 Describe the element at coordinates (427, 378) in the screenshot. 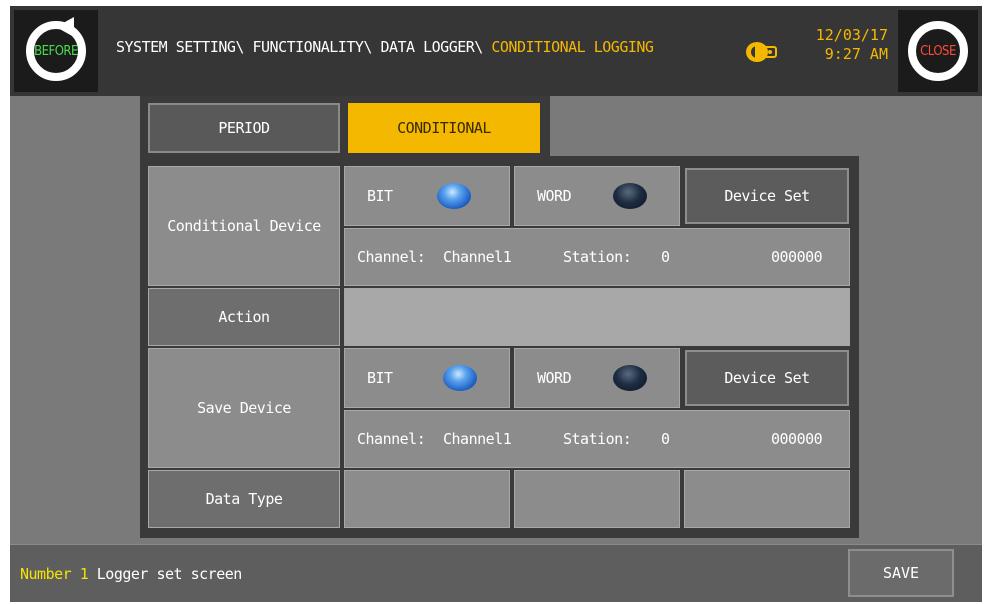

I see `save-bit-radio: BIT` at that location.